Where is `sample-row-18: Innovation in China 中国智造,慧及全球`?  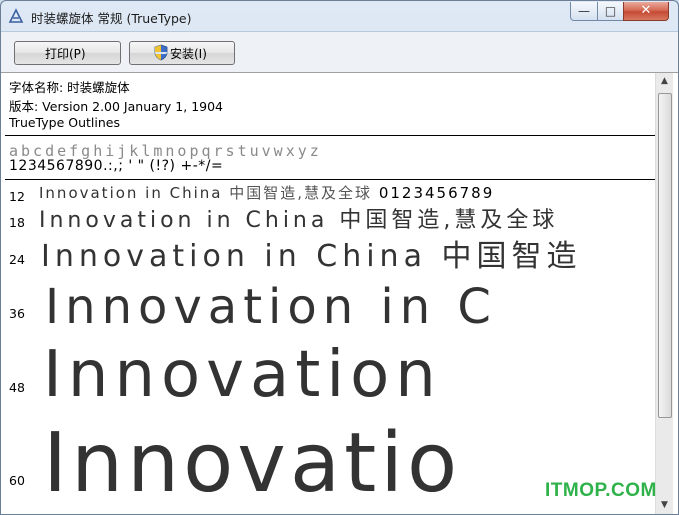 sample-row-18: Innovation in China 中国智造,慧及全球 is located at coordinates (298, 221).